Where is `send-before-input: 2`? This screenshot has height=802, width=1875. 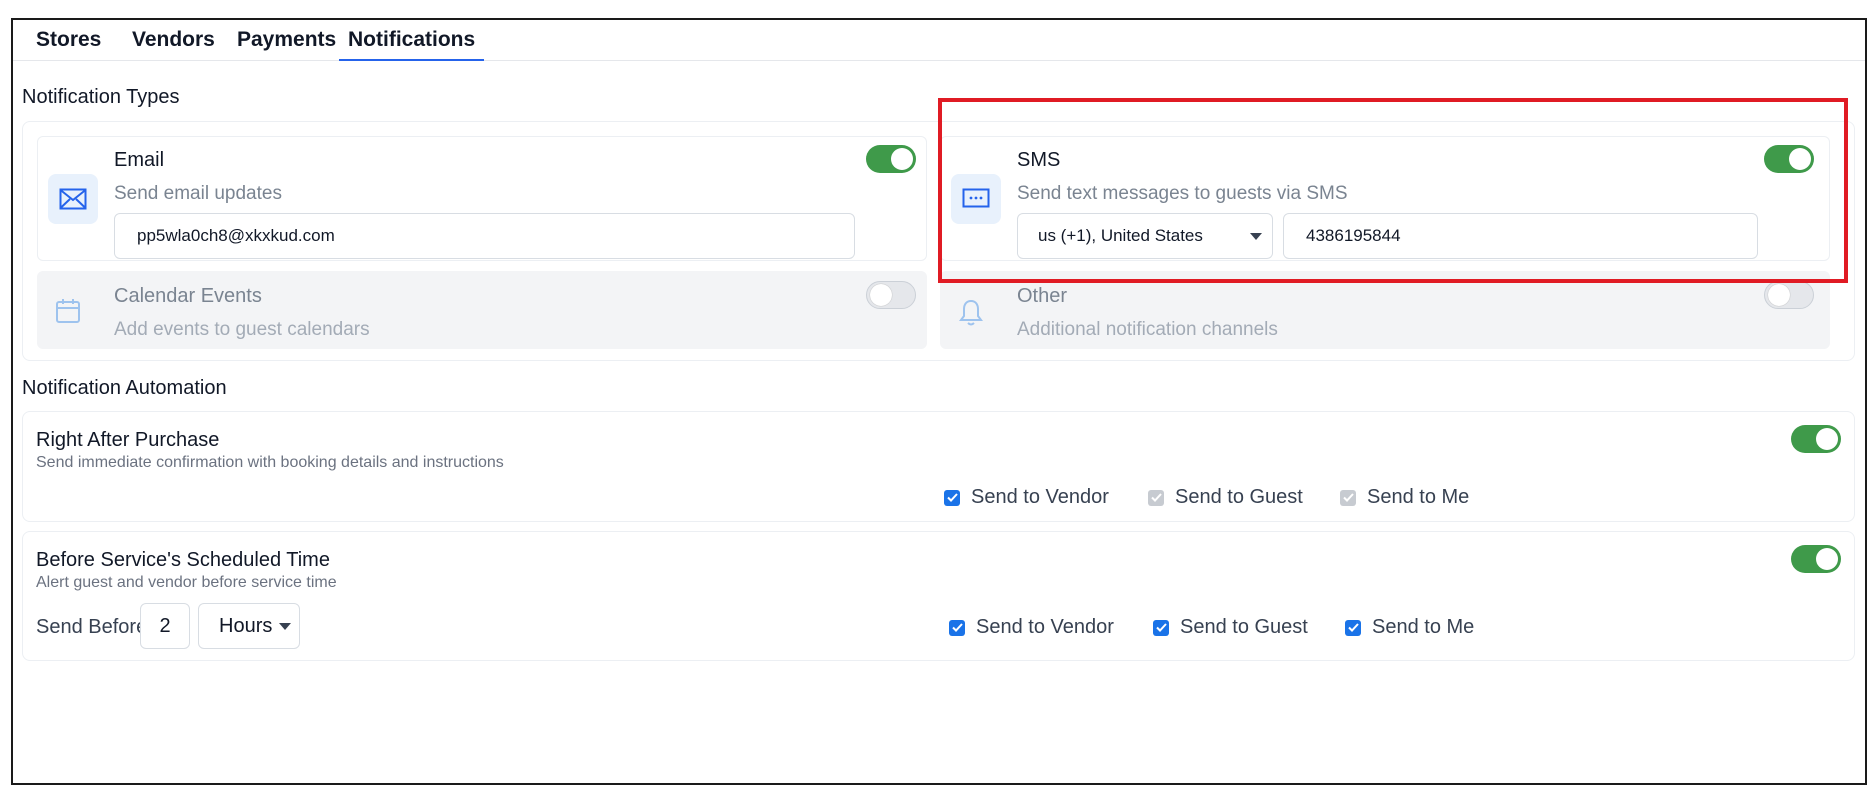 send-before-input: 2 is located at coordinates (165, 626).